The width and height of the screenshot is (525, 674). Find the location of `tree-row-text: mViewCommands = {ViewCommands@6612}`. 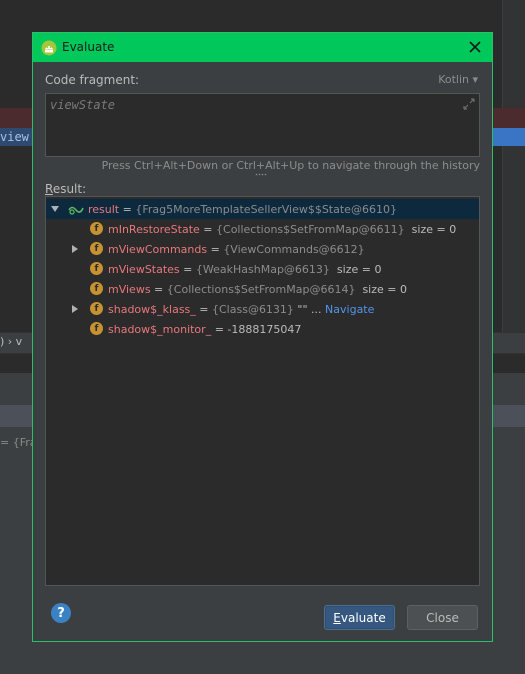

tree-row-text: mViewCommands = {ViewCommands@6612} is located at coordinates (236, 249).